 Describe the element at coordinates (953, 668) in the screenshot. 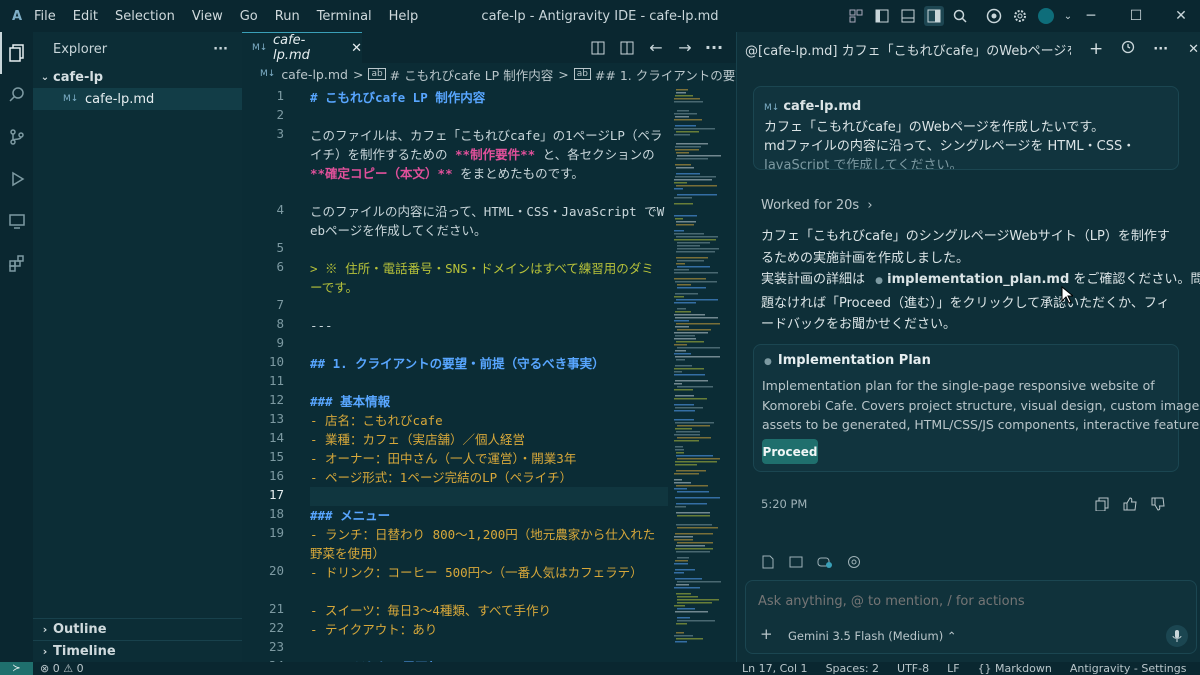

I see `line-ending: LF` at that location.